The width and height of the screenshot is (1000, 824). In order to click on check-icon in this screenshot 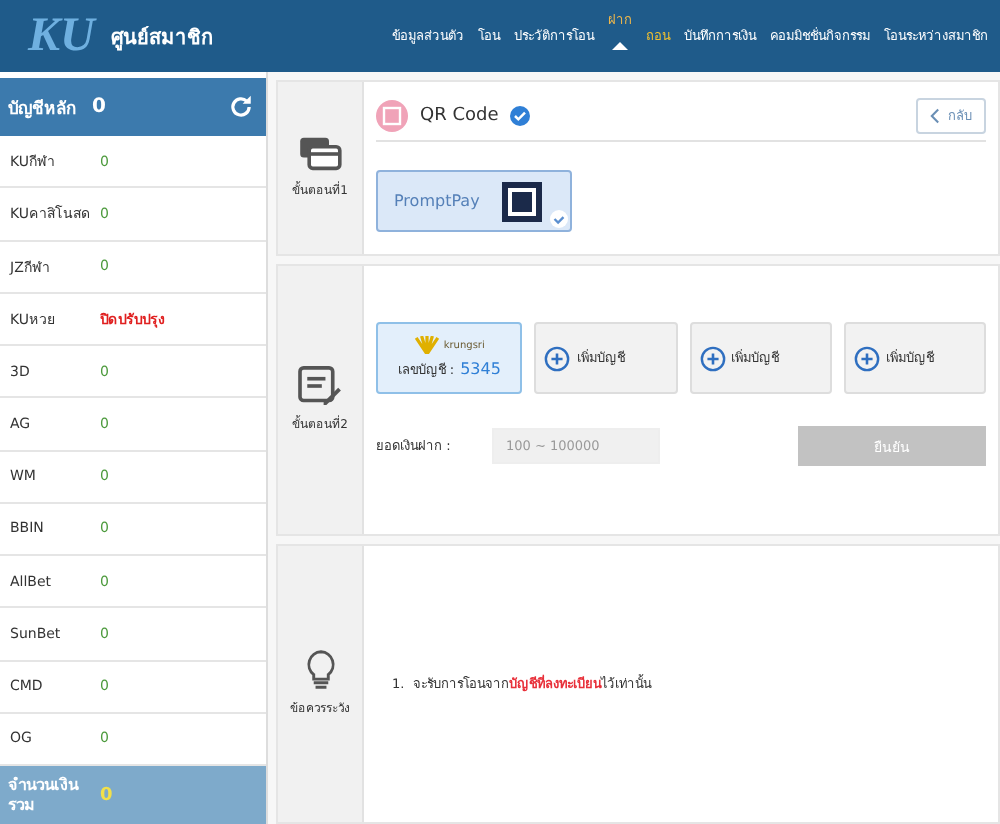, I will do `click(559, 219)`.